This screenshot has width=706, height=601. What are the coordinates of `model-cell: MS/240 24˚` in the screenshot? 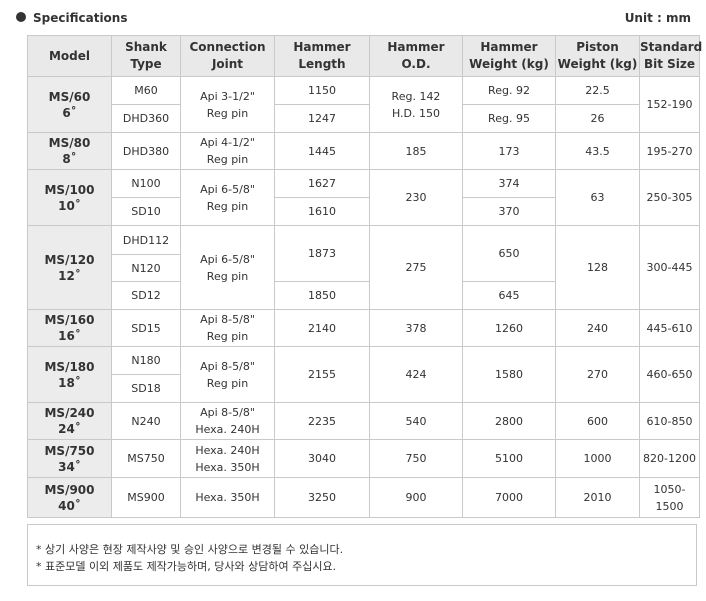 It's located at (69, 421).